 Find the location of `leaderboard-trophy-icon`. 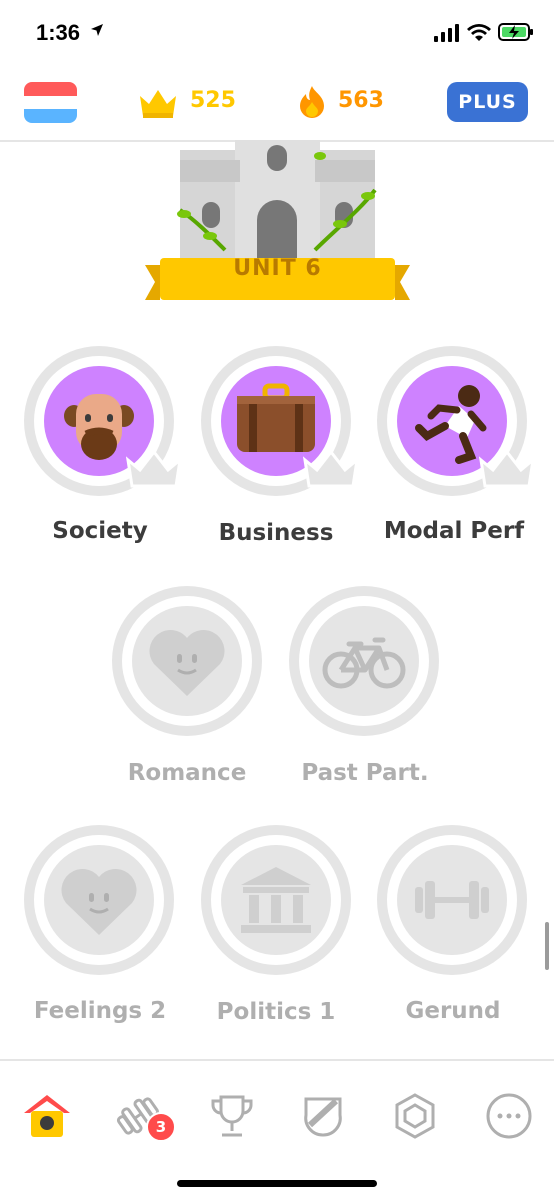

leaderboard-trophy-icon is located at coordinates (232, 1116).